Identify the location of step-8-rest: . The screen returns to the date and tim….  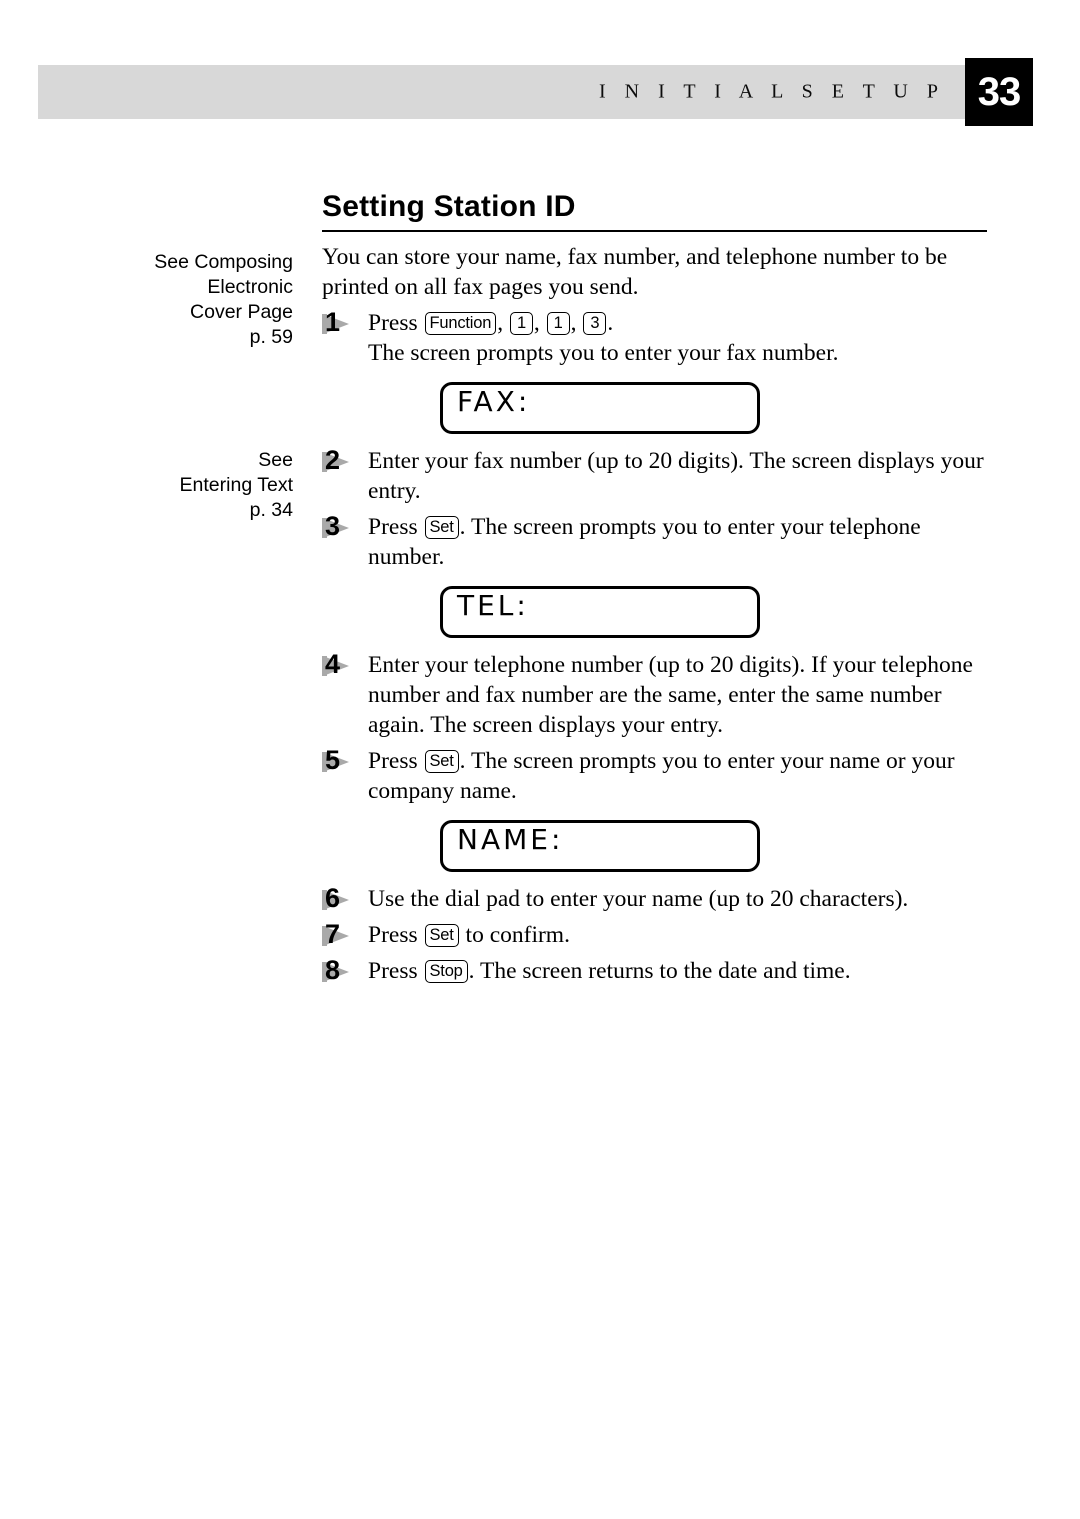
(659, 970).